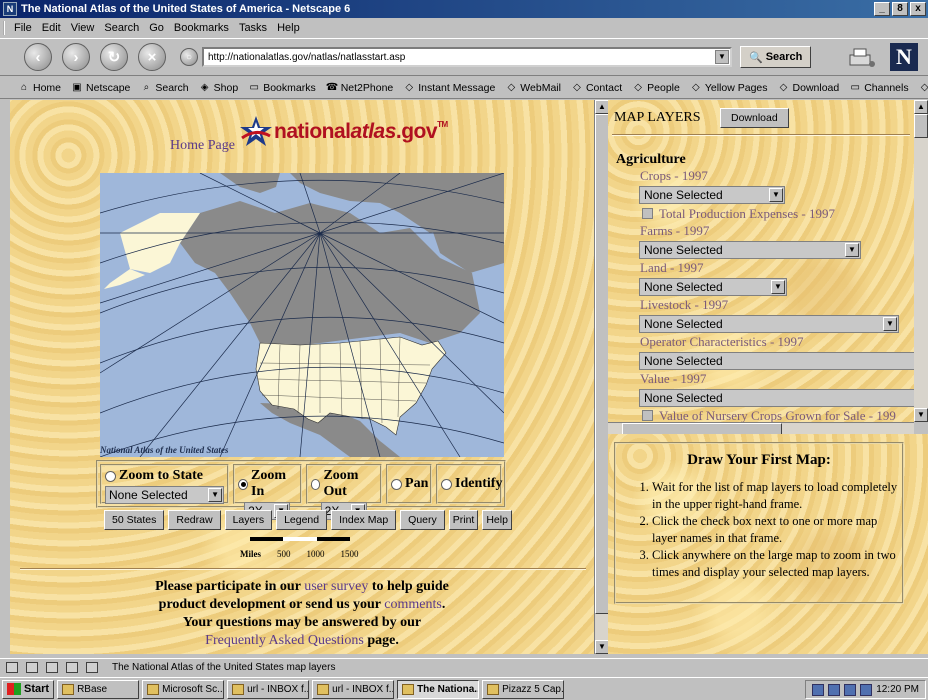  What do you see at coordinates (83, 28) in the screenshot?
I see `menu-view: View` at bounding box center [83, 28].